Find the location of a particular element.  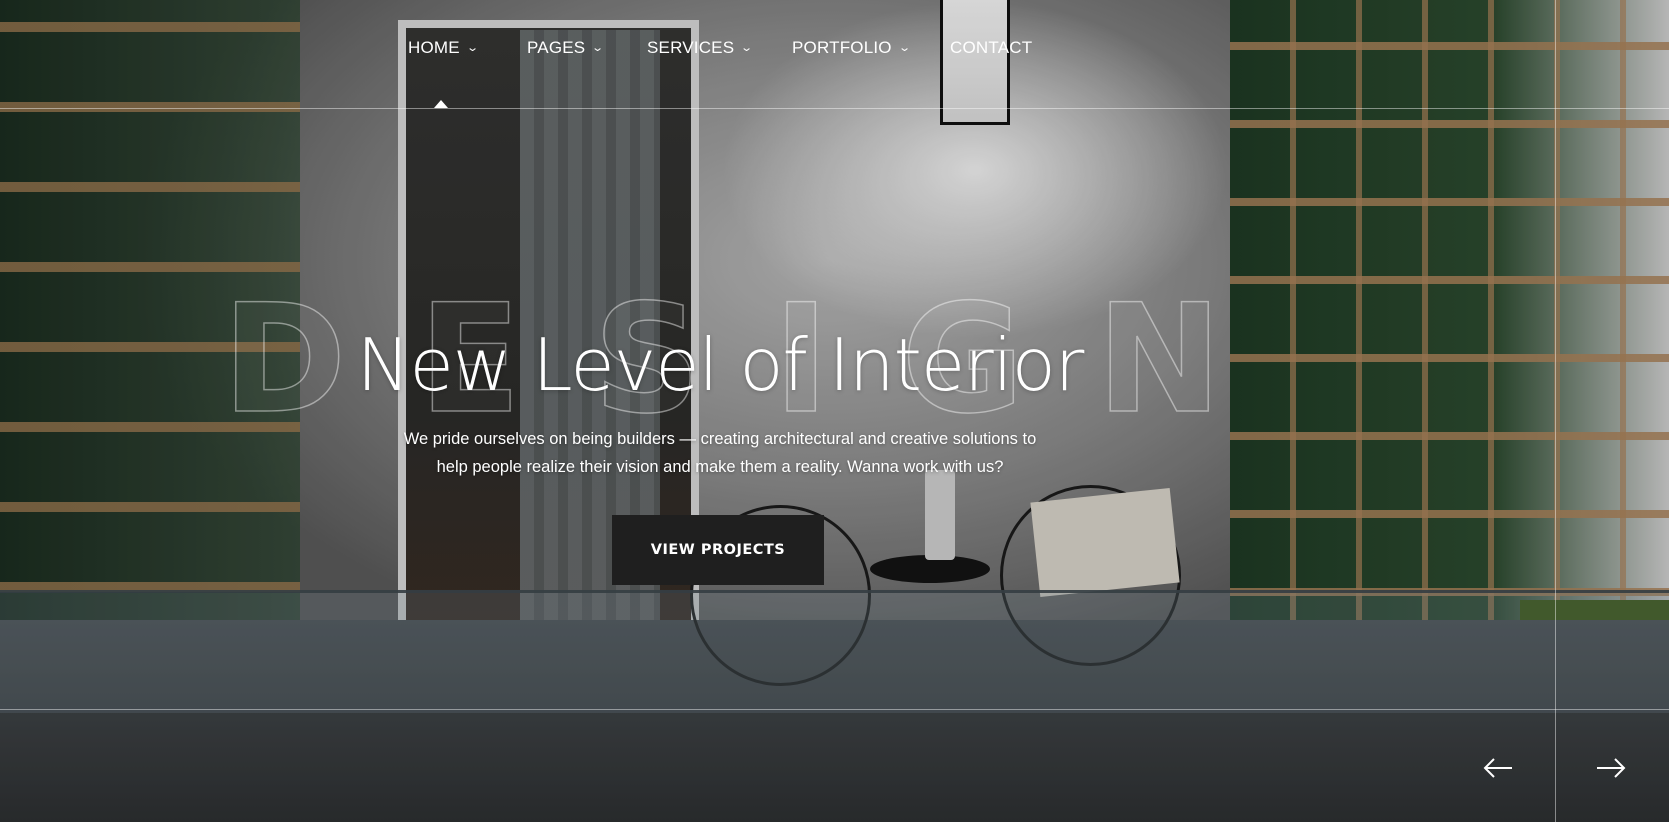

nav-item-services: SERVICES ⌄ is located at coordinates (700, 48).